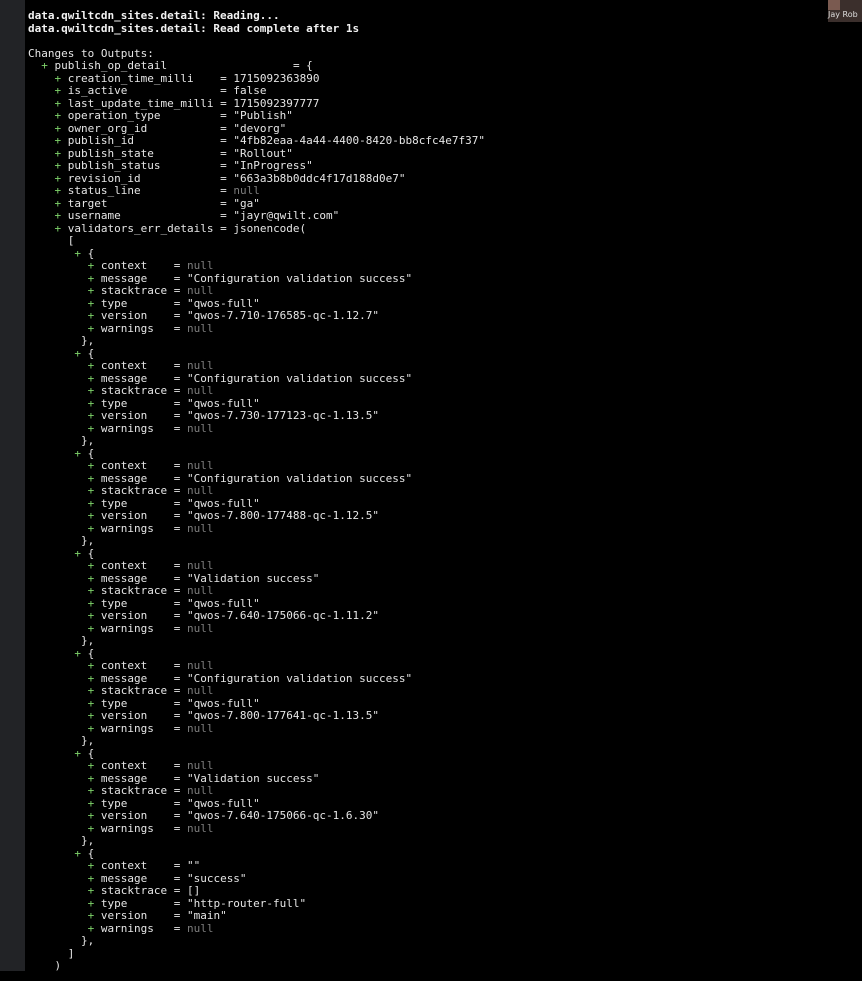 The width and height of the screenshot is (862, 981). Describe the element at coordinates (130, 78) in the screenshot. I see `field-key: creation_time_milli` at that location.